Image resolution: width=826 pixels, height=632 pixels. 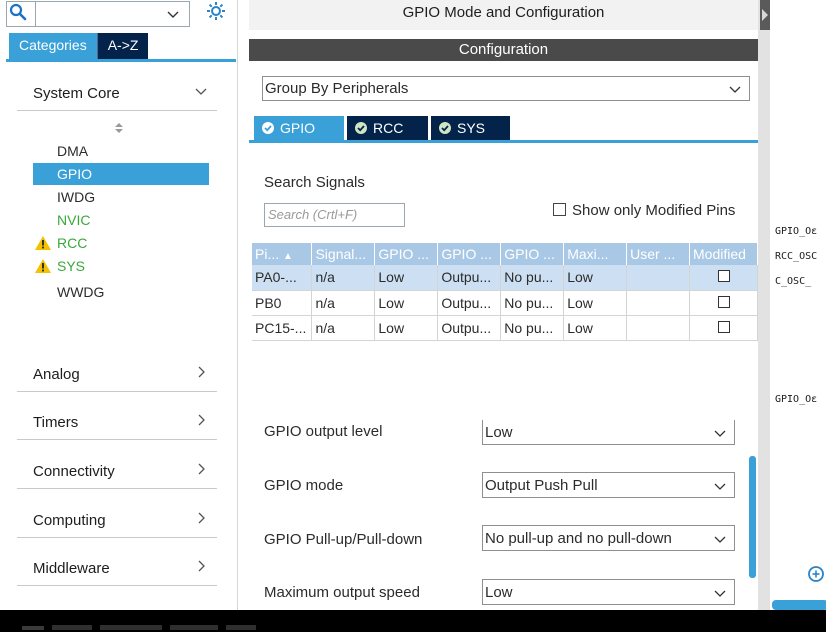 What do you see at coordinates (72, 243) in the screenshot?
I see `sidebar-item-label: RCC` at bounding box center [72, 243].